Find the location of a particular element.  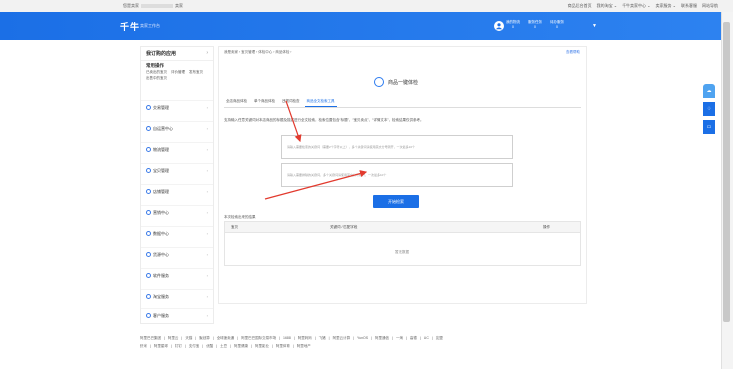

chevron-down-icon: ▼ is located at coordinates (594, 26).